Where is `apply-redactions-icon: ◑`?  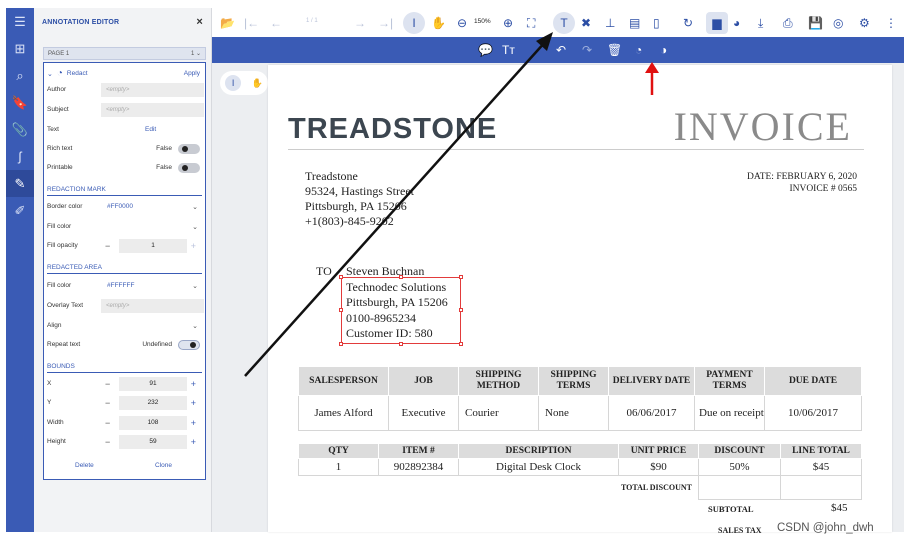 apply-redactions-icon: ◑ is located at coordinates (663, 50).